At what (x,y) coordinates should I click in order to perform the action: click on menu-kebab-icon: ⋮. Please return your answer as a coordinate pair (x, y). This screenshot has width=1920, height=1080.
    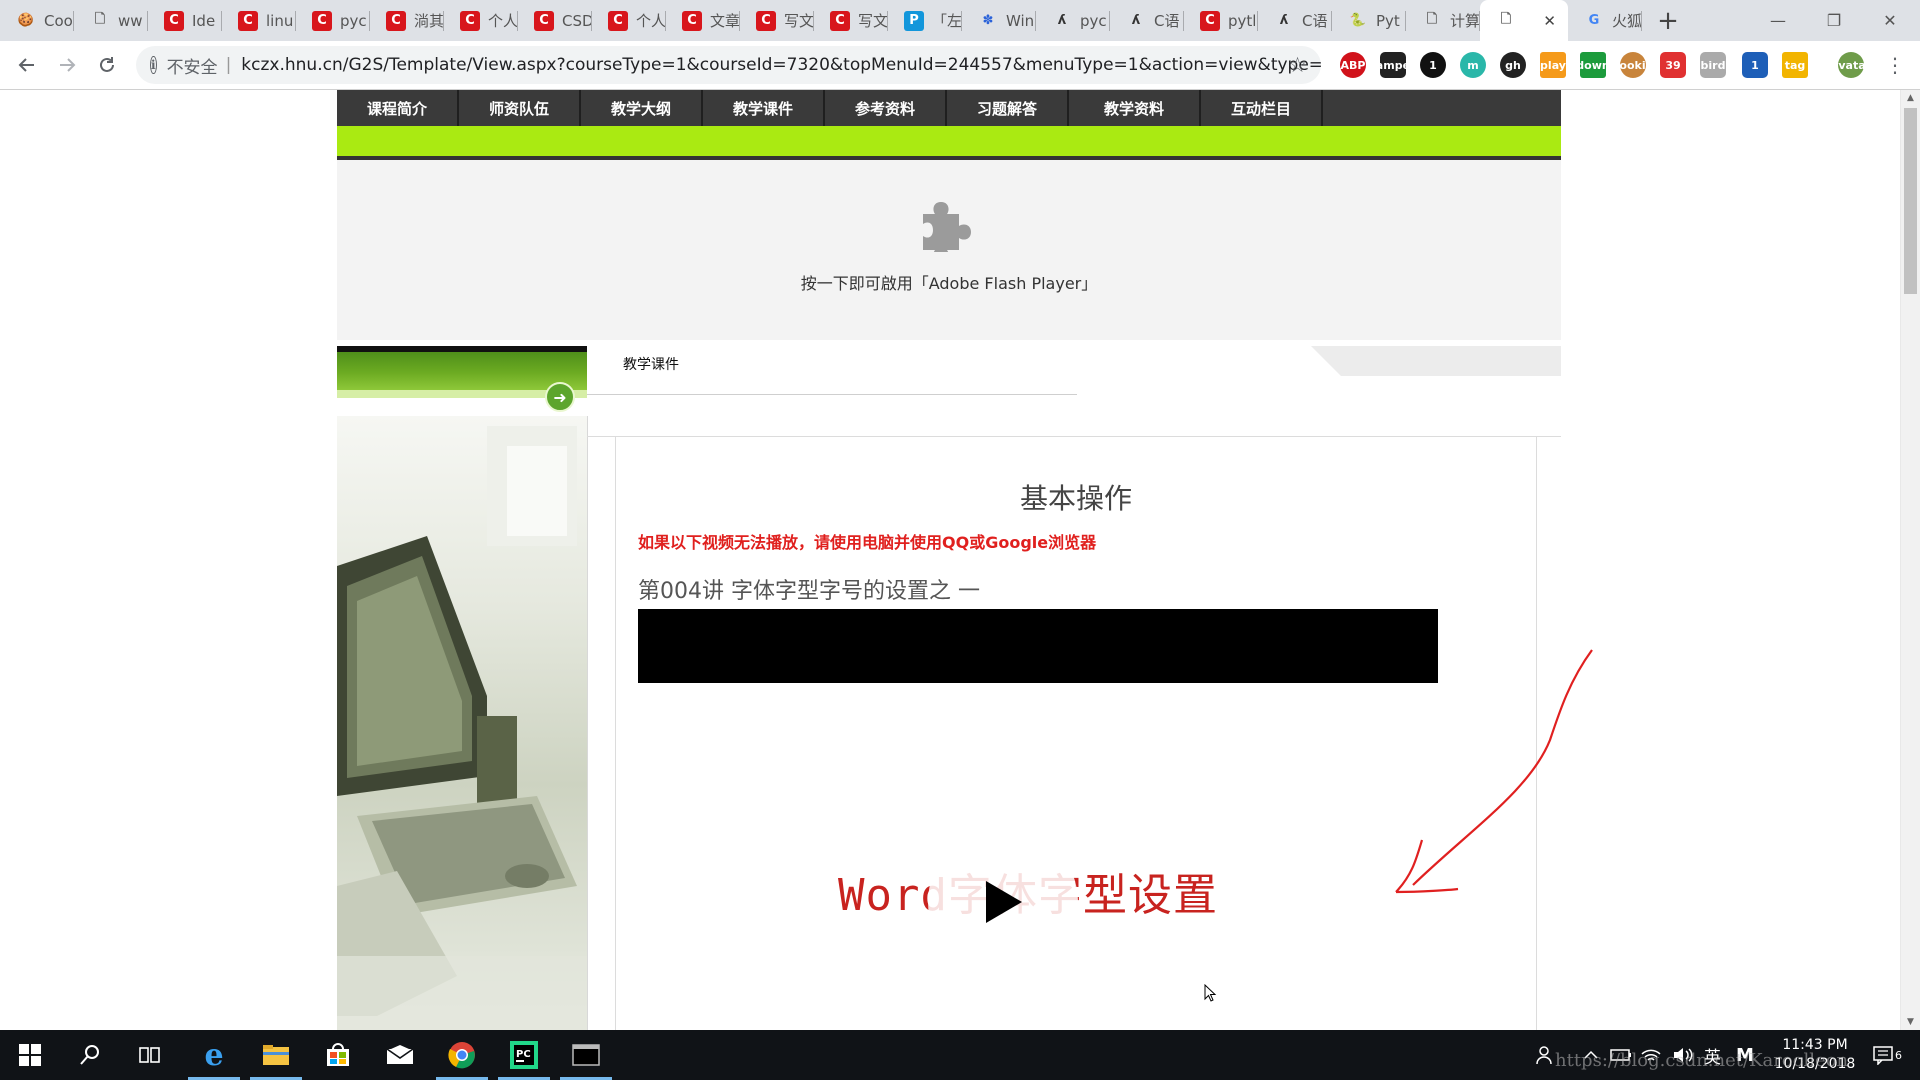
    Looking at the image, I should click on (1895, 65).